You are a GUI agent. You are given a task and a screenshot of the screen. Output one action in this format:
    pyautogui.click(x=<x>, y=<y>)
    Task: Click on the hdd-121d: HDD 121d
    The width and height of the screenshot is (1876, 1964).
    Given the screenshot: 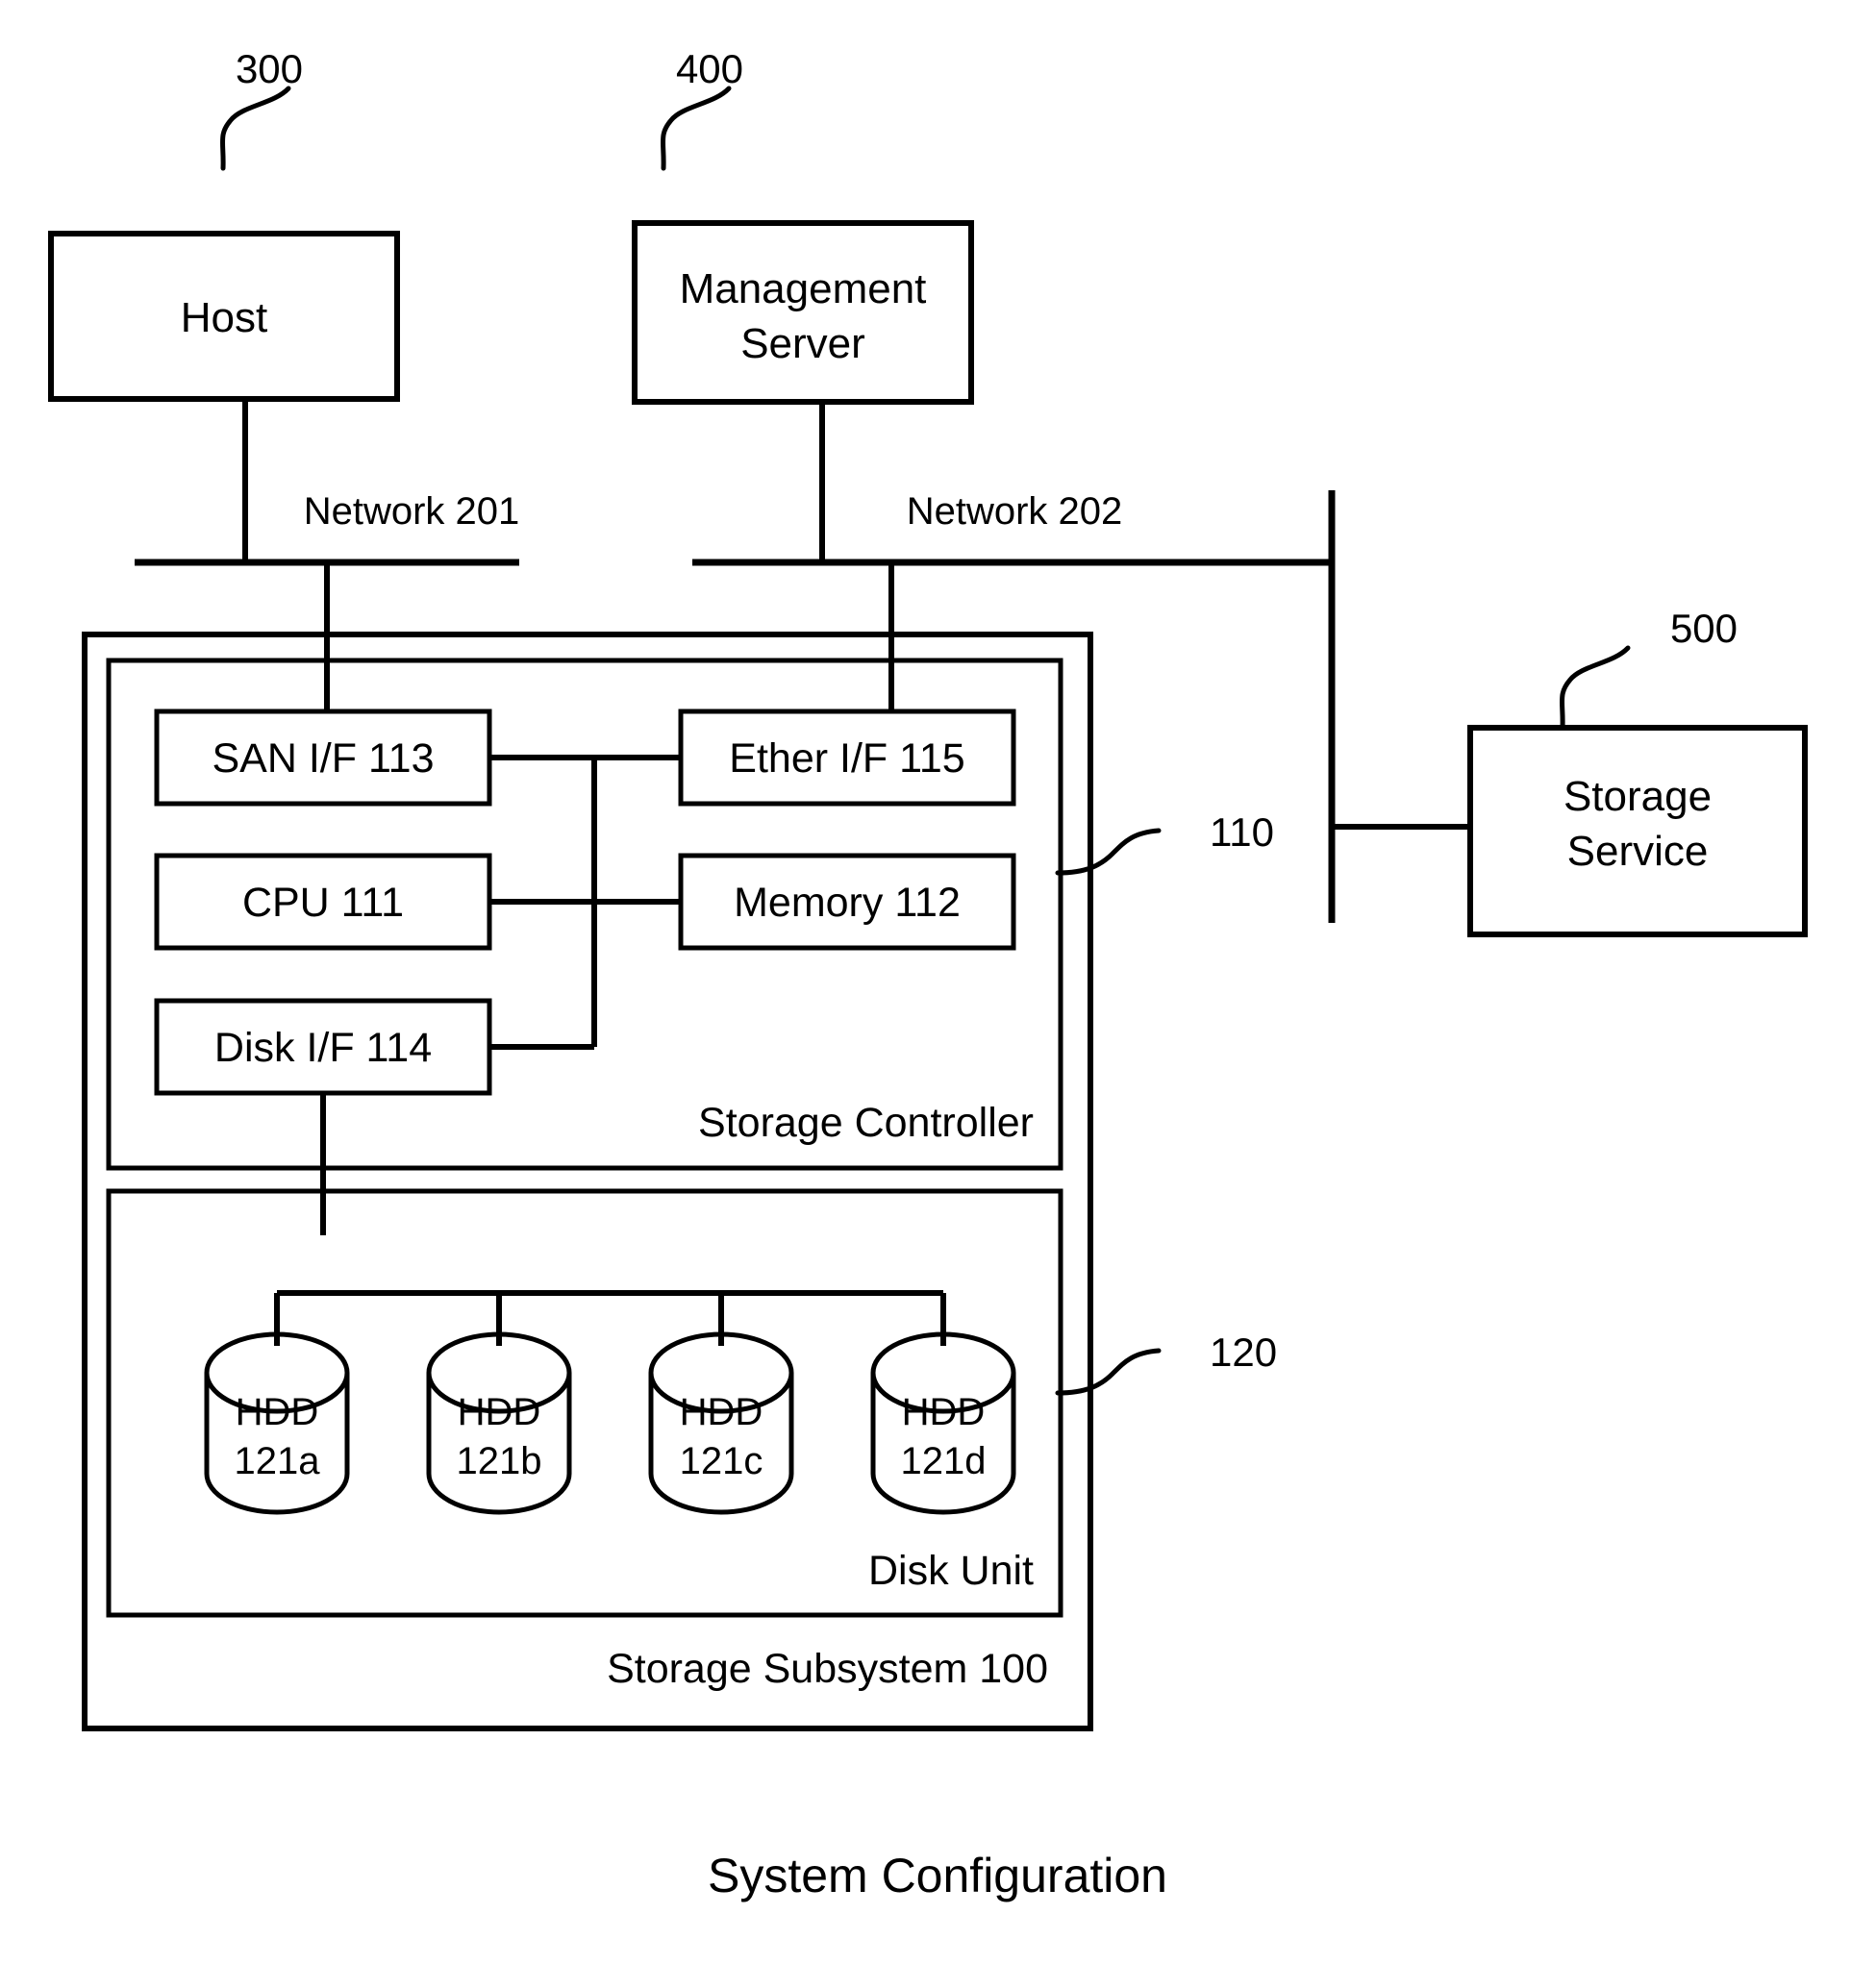 What is the action you would take?
    pyautogui.click(x=943, y=1423)
    